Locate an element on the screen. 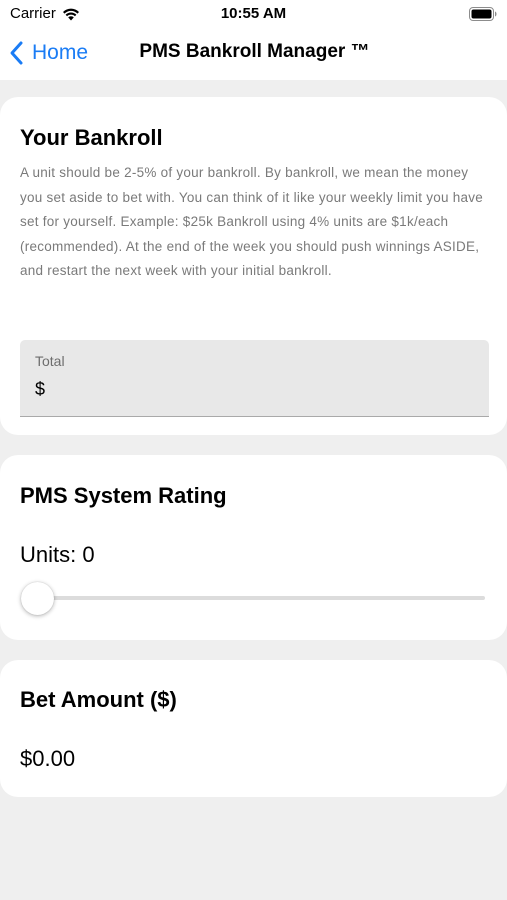 This screenshot has width=507, height=900. bet-title: Bet Amount ($) is located at coordinates (98, 699).